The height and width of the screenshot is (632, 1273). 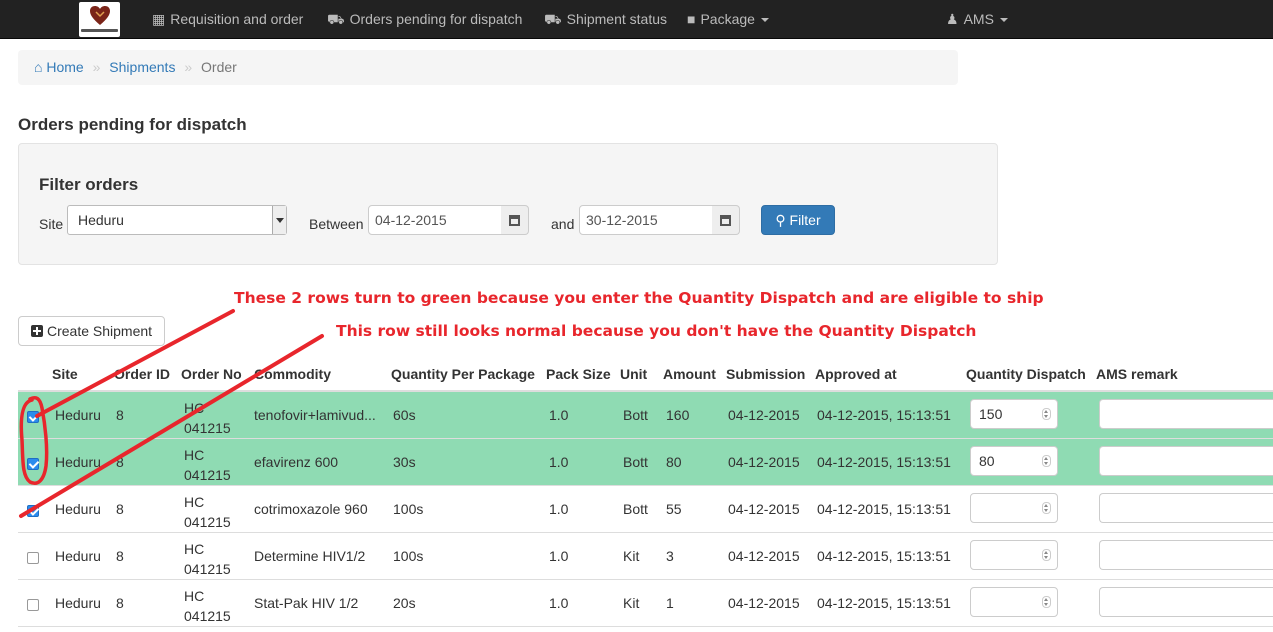 What do you see at coordinates (678, 415) in the screenshot?
I see `cell-amount: 160` at bounding box center [678, 415].